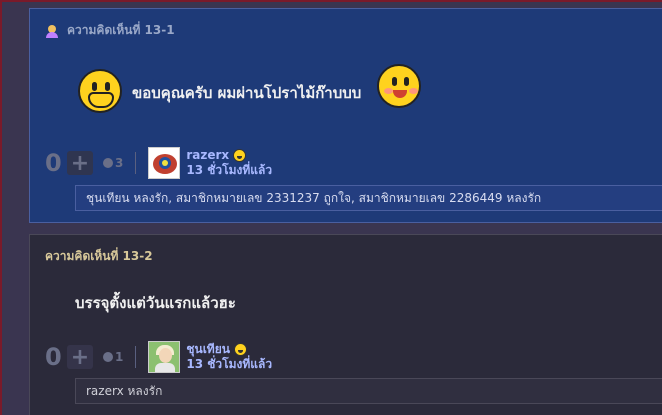 The width and height of the screenshot is (662, 415). What do you see at coordinates (207, 155) in the screenshot?
I see `author-name-link: razerx` at bounding box center [207, 155].